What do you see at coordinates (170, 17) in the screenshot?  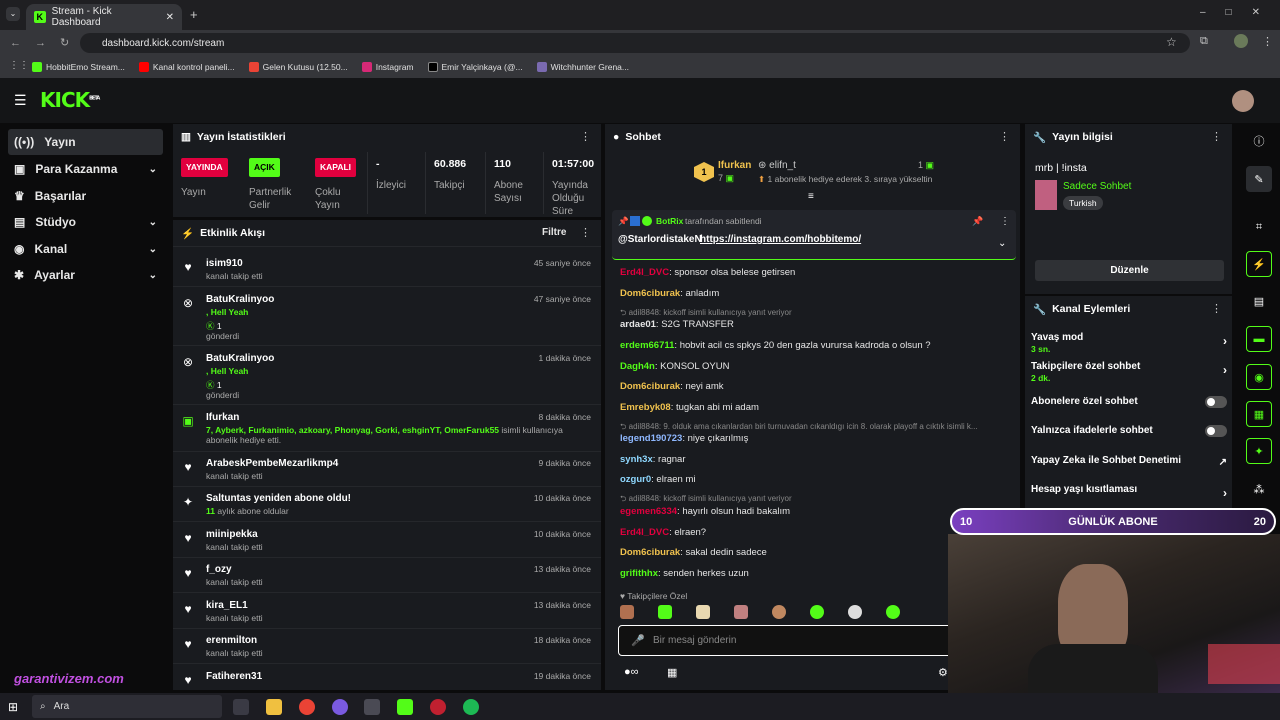 I see `close-tab-icon: ✕` at bounding box center [170, 17].